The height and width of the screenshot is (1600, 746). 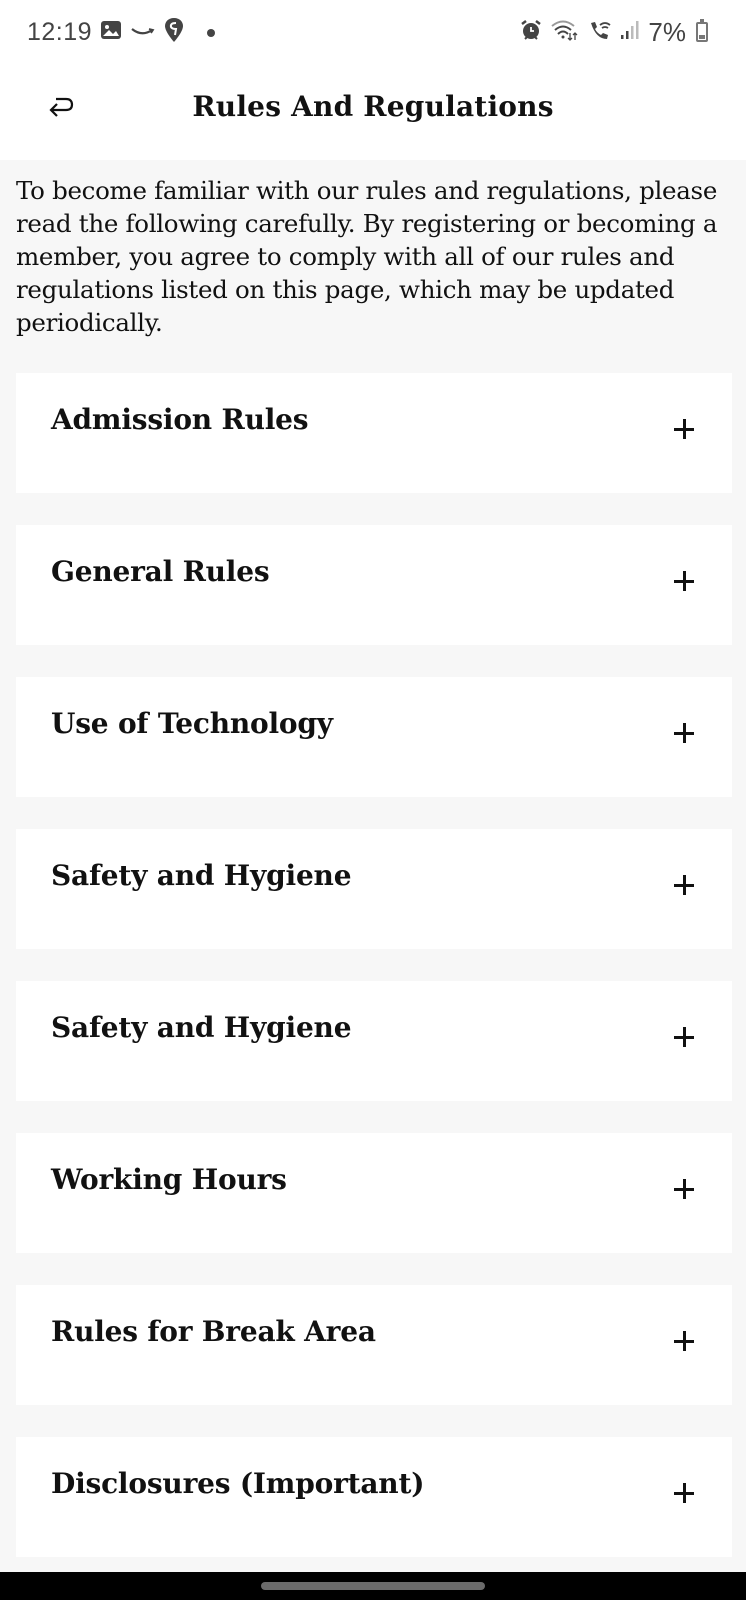 What do you see at coordinates (565, 32) in the screenshot?
I see `wifi-icon` at bounding box center [565, 32].